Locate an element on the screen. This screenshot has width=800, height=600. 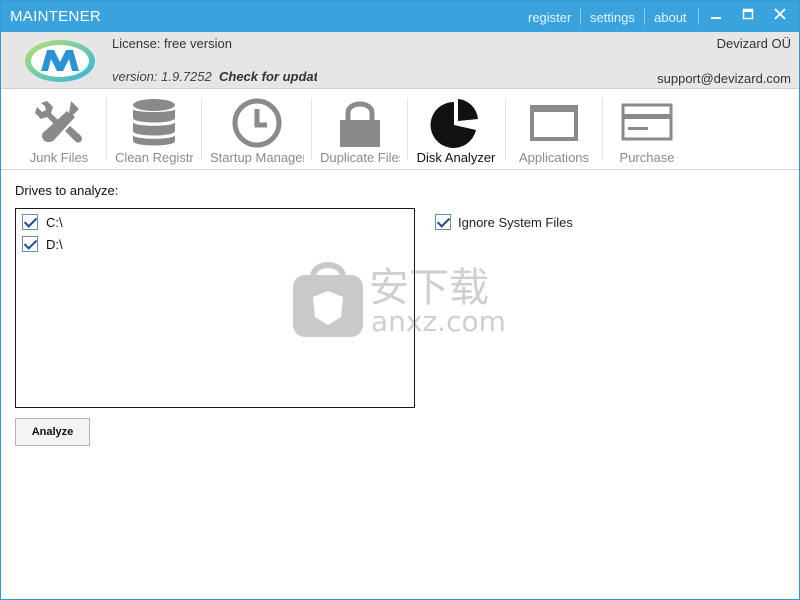
ignore-system-files-label: Ignore System Files is located at coordinates (515, 222).